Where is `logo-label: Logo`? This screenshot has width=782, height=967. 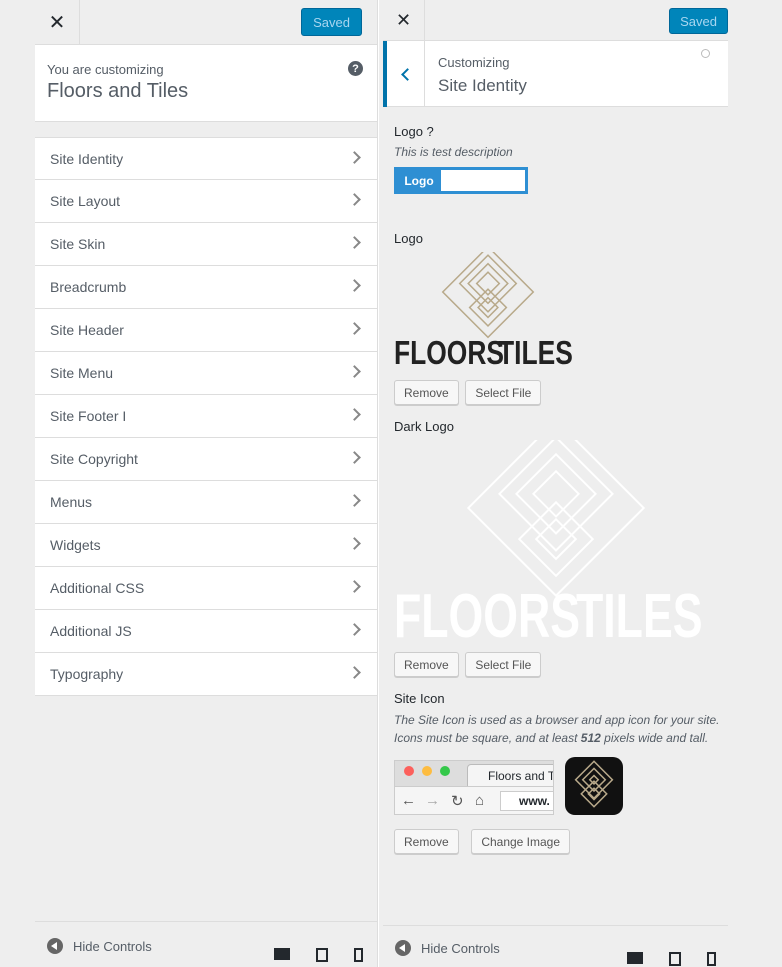
logo-label: Logo is located at coordinates (408, 238).